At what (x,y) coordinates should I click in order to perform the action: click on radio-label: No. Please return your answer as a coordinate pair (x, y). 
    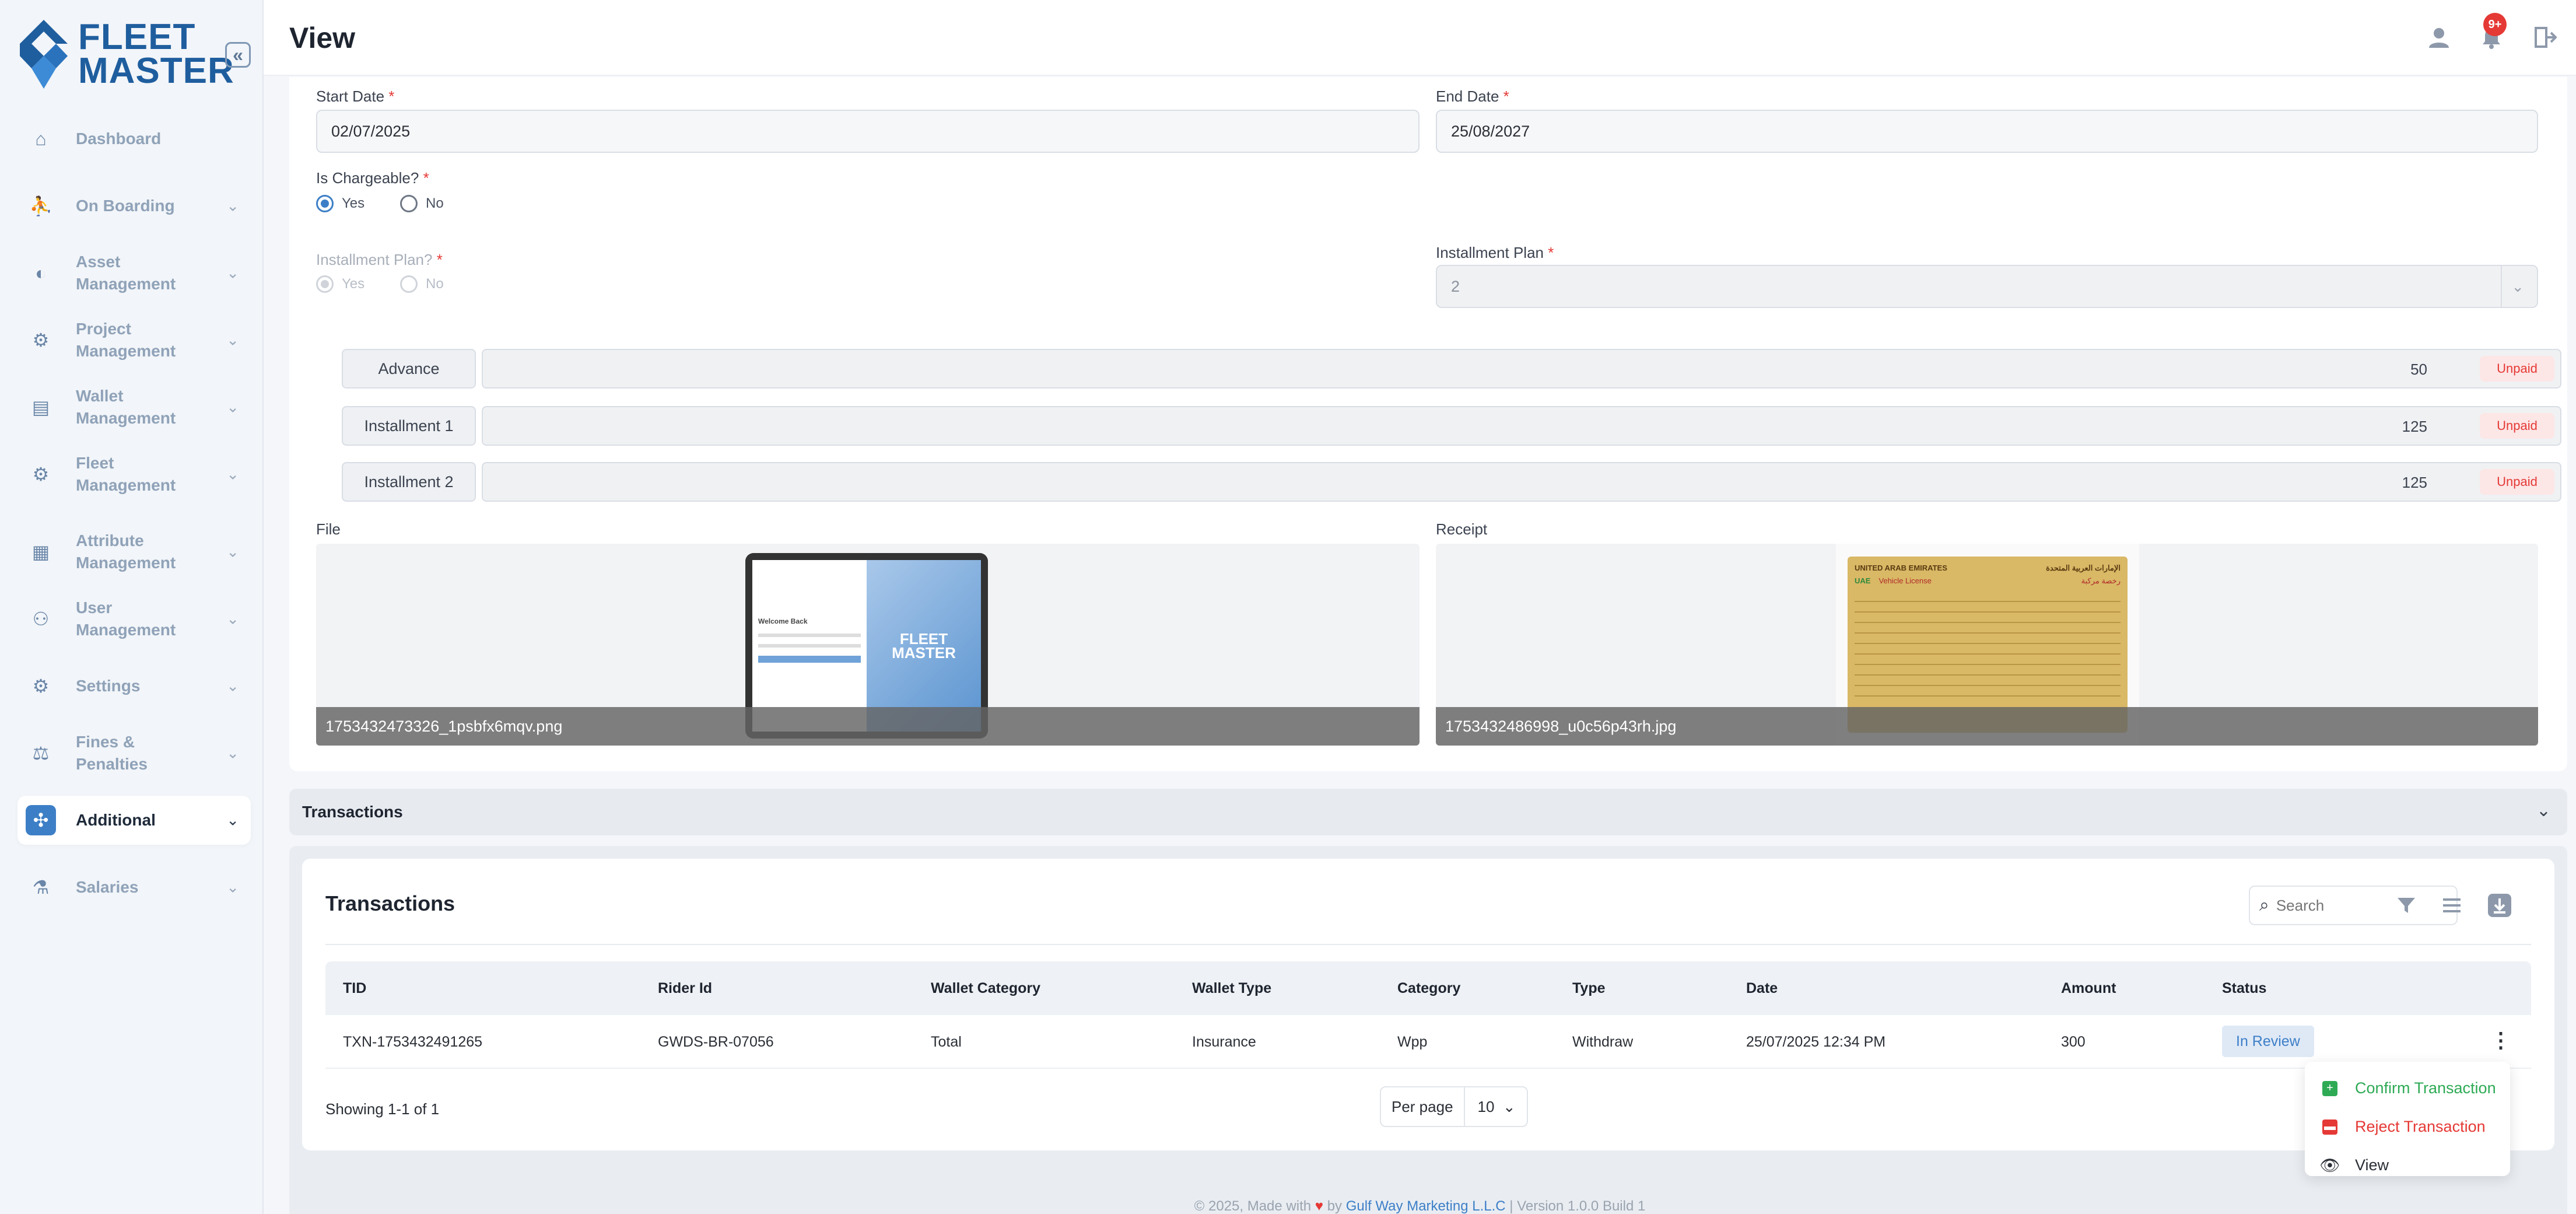
    Looking at the image, I should click on (435, 203).